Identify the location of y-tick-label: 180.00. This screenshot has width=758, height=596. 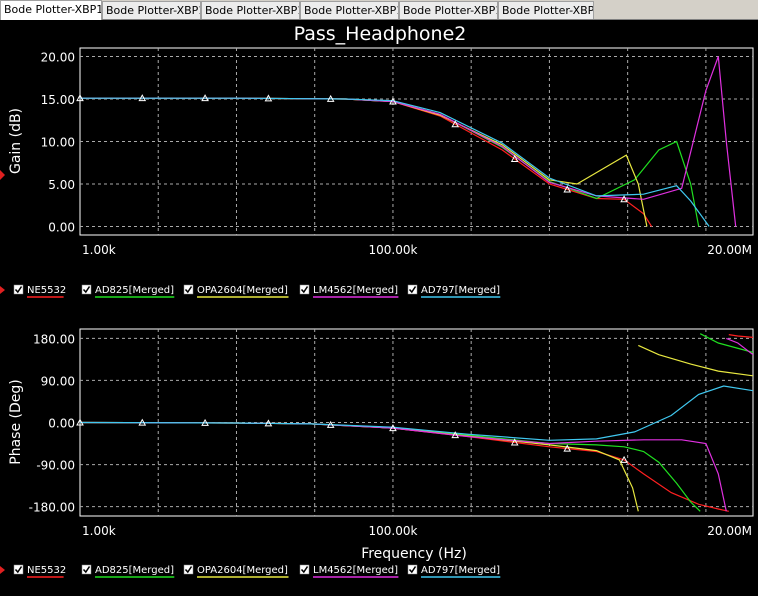
(54, 339).